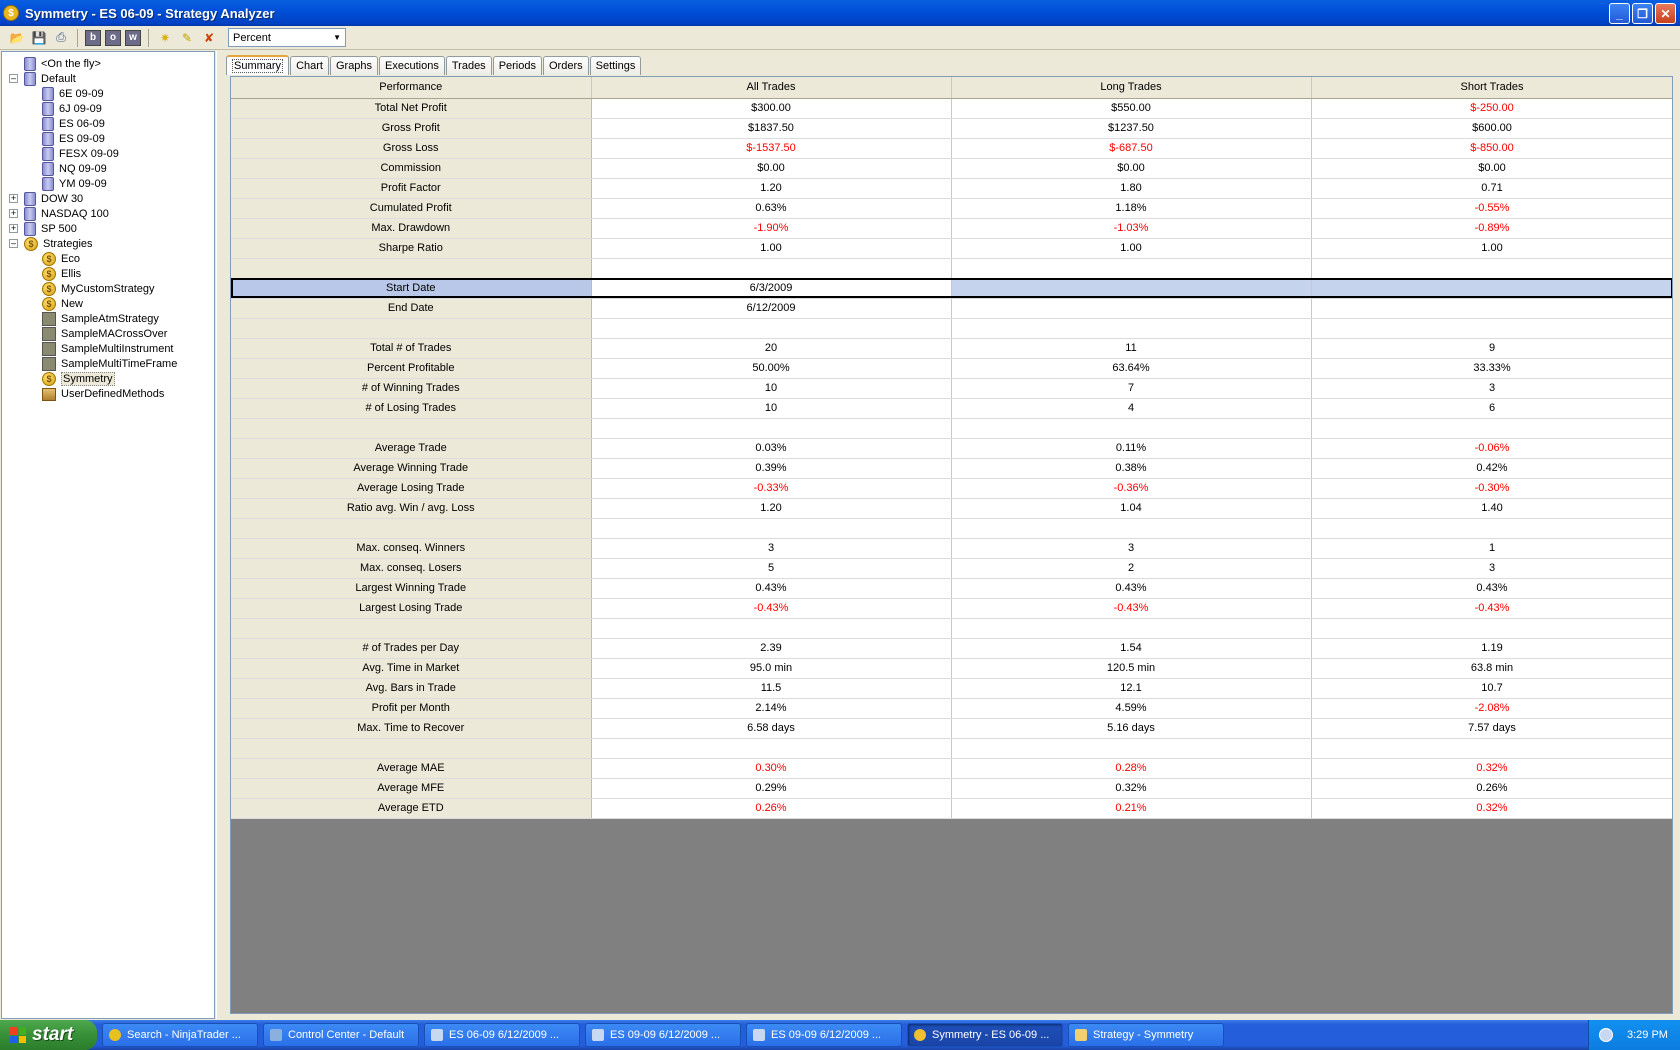 This screenshot has height=1050, width=1680. I want to click on cell-all-trades: 5, so click(771, 568).